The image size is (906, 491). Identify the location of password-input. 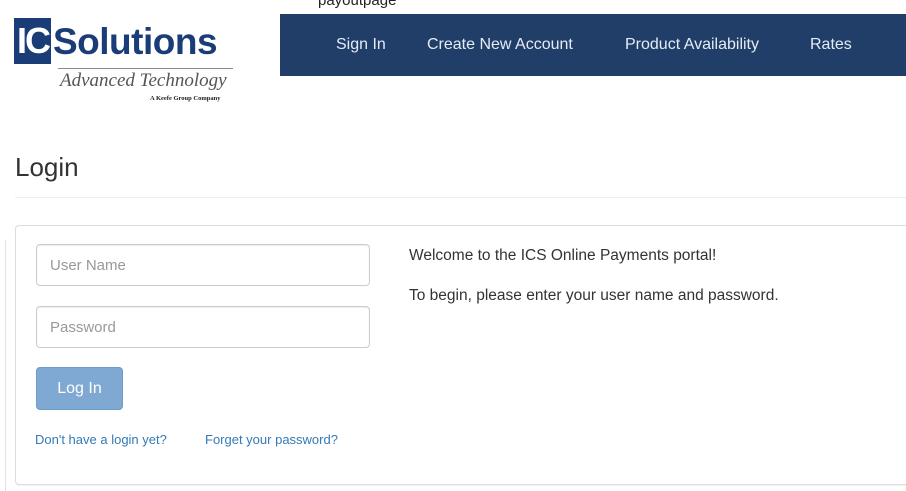
(203, 327).